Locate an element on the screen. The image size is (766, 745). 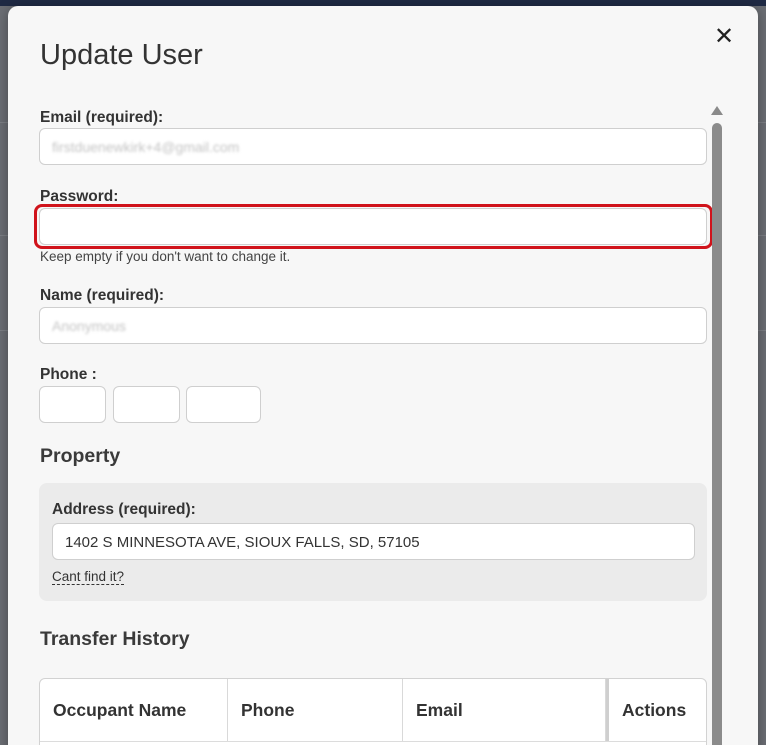
email-field: firstduenewkirk+4@gmail.com is located at coordinates (373, 146).